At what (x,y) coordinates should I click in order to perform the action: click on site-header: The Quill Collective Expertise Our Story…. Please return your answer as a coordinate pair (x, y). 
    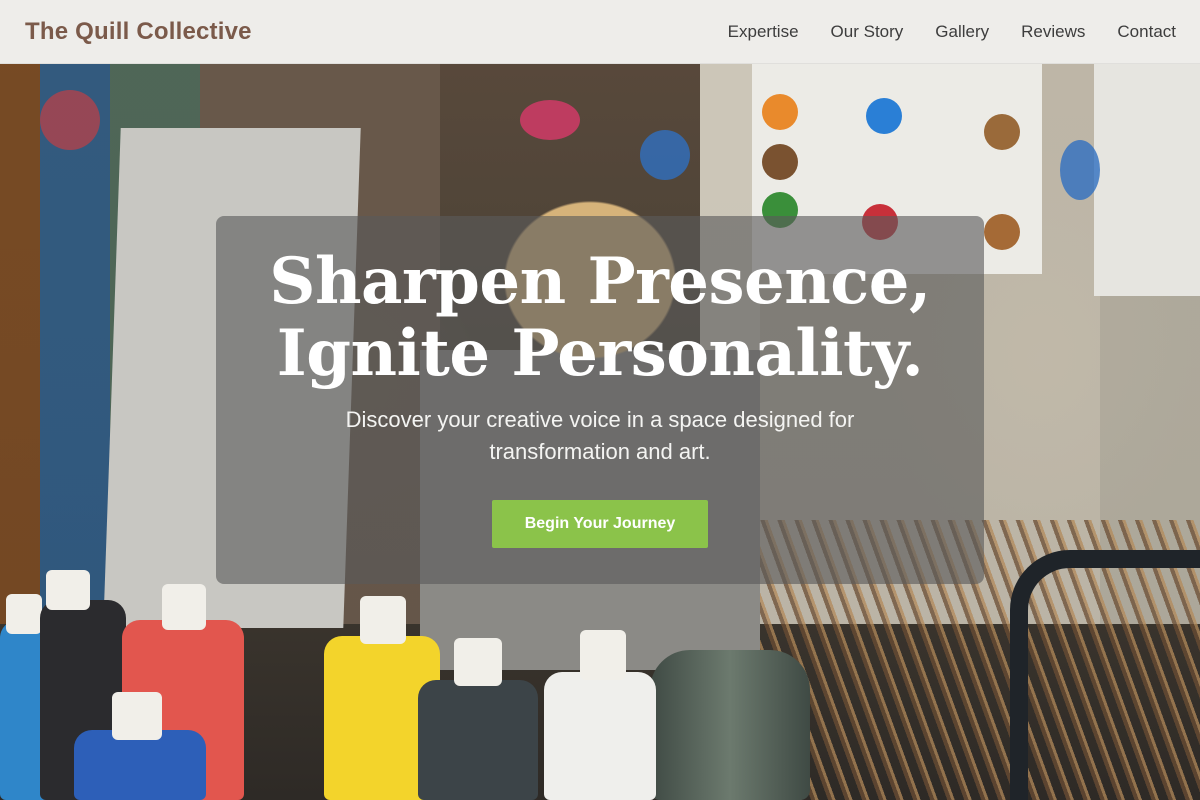
    Looking at the image, I should click on (600, 32).